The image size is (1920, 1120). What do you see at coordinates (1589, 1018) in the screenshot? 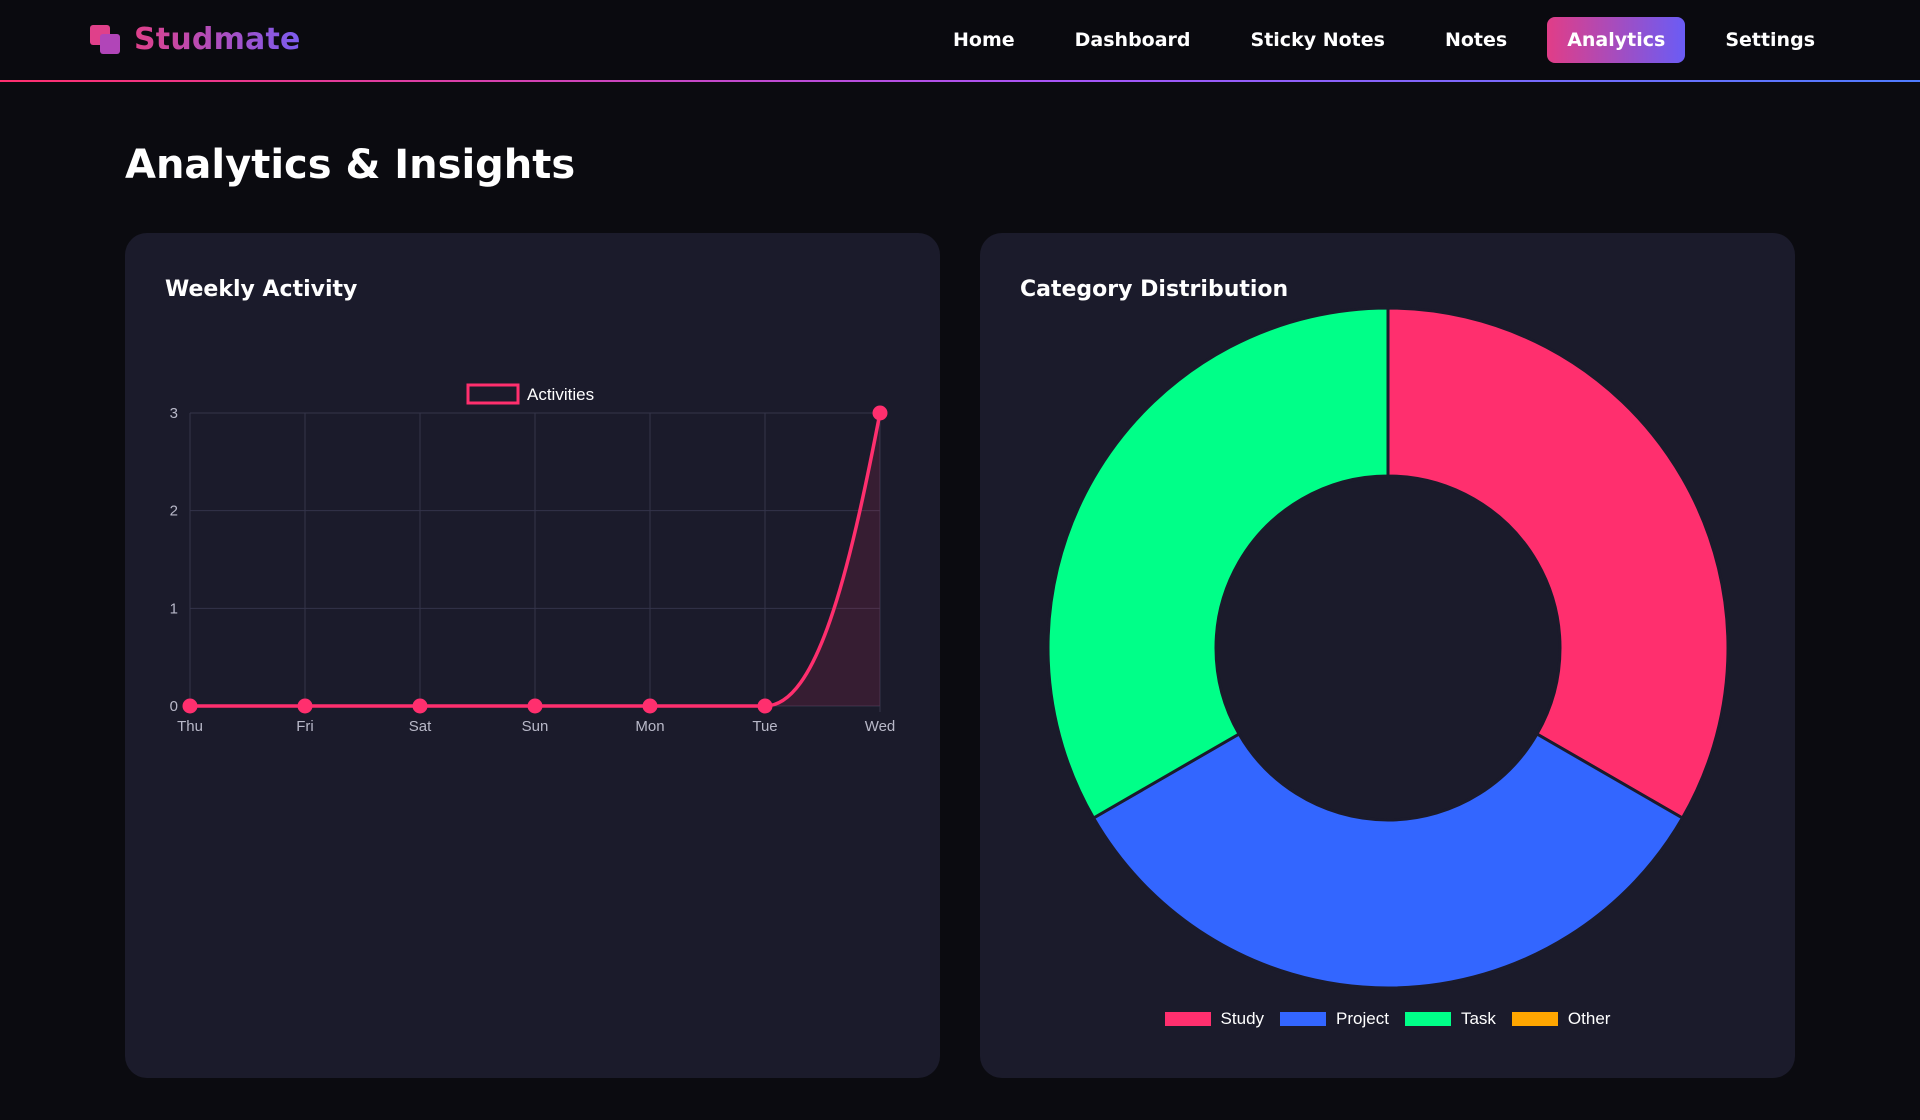
I see `legend-label-other: Other` at bounding box center [1589, 1018].